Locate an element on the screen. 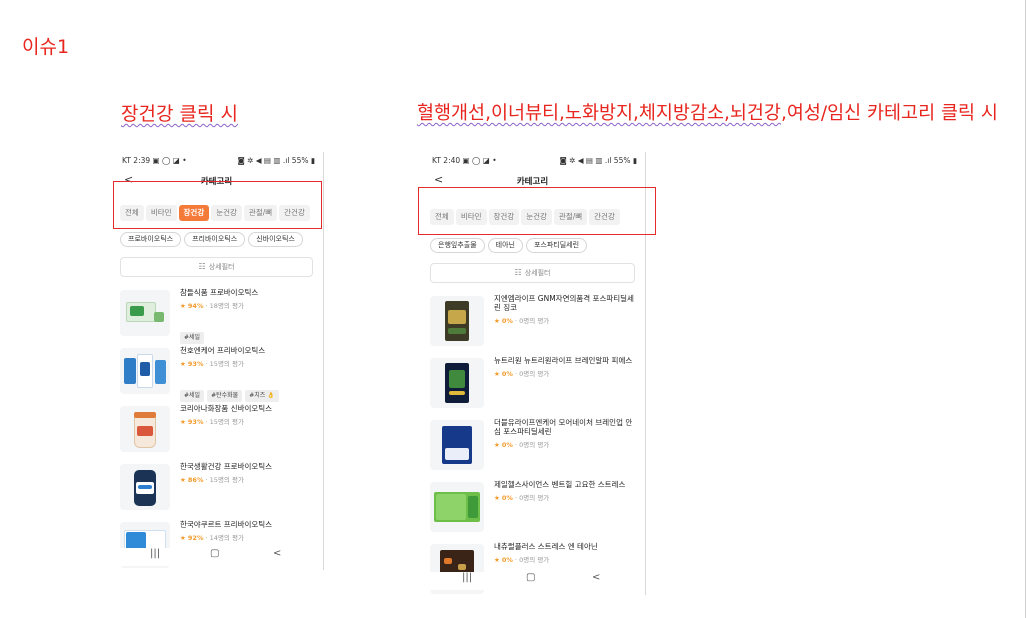 The height and width of the screenshot is (618, 1027). chip-phosphatidylserine: 포스파티딜세린 is located at coordinates (556, 245).